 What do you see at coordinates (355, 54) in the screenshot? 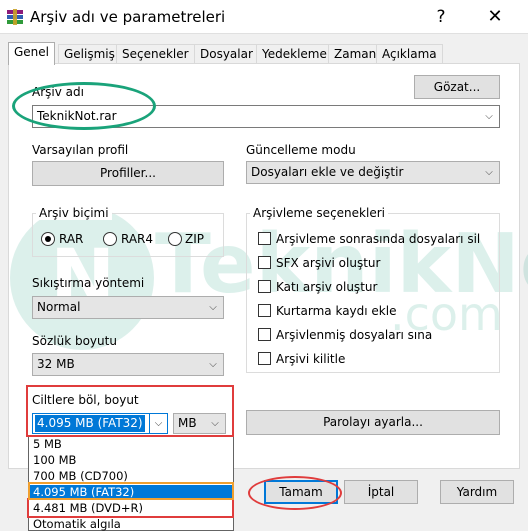
I see `tab-zaman: Zaman` at bounding box center [355, 54].